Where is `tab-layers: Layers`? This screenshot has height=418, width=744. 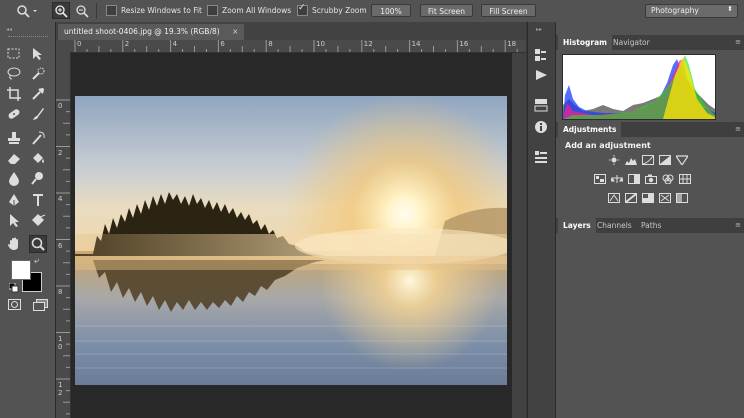
tab-layers: Layers is located at coordinates (577, 225).